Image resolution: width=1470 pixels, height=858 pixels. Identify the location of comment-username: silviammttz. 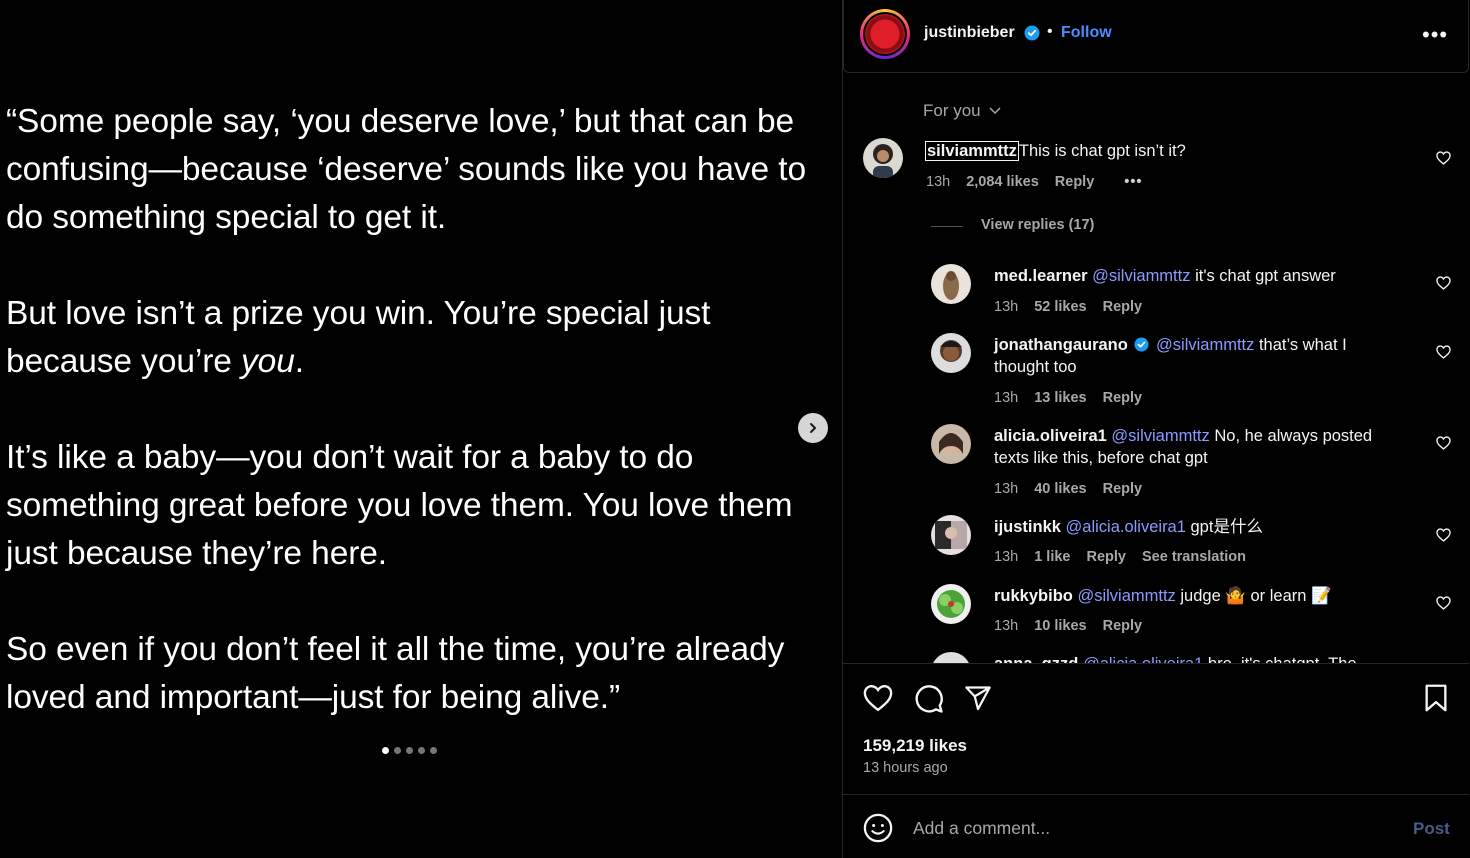
(972, 151).